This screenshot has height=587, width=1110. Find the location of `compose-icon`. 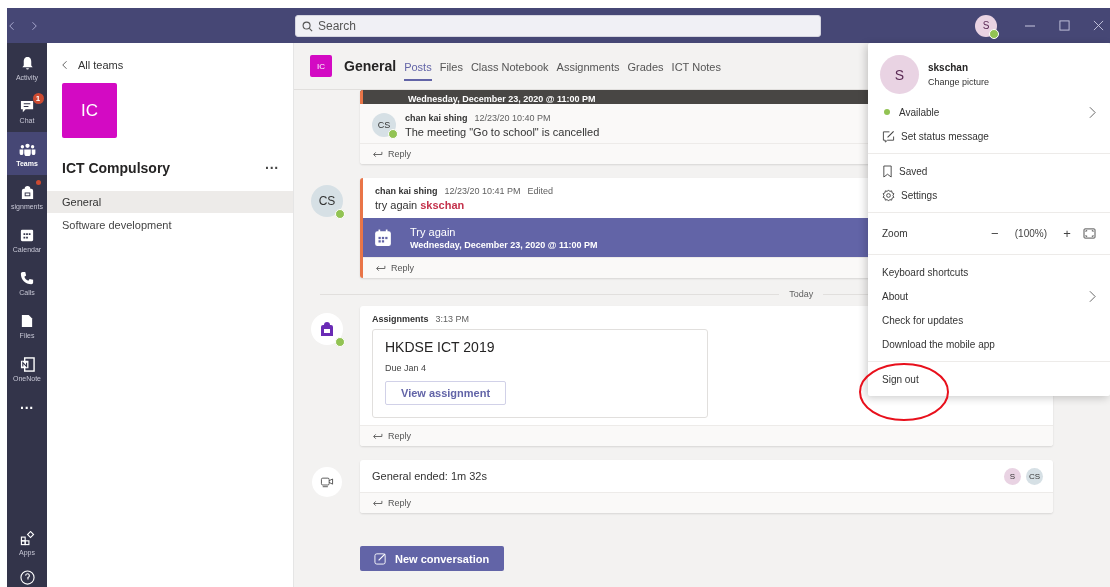

compose-icon is located at coordinates (380, 558).